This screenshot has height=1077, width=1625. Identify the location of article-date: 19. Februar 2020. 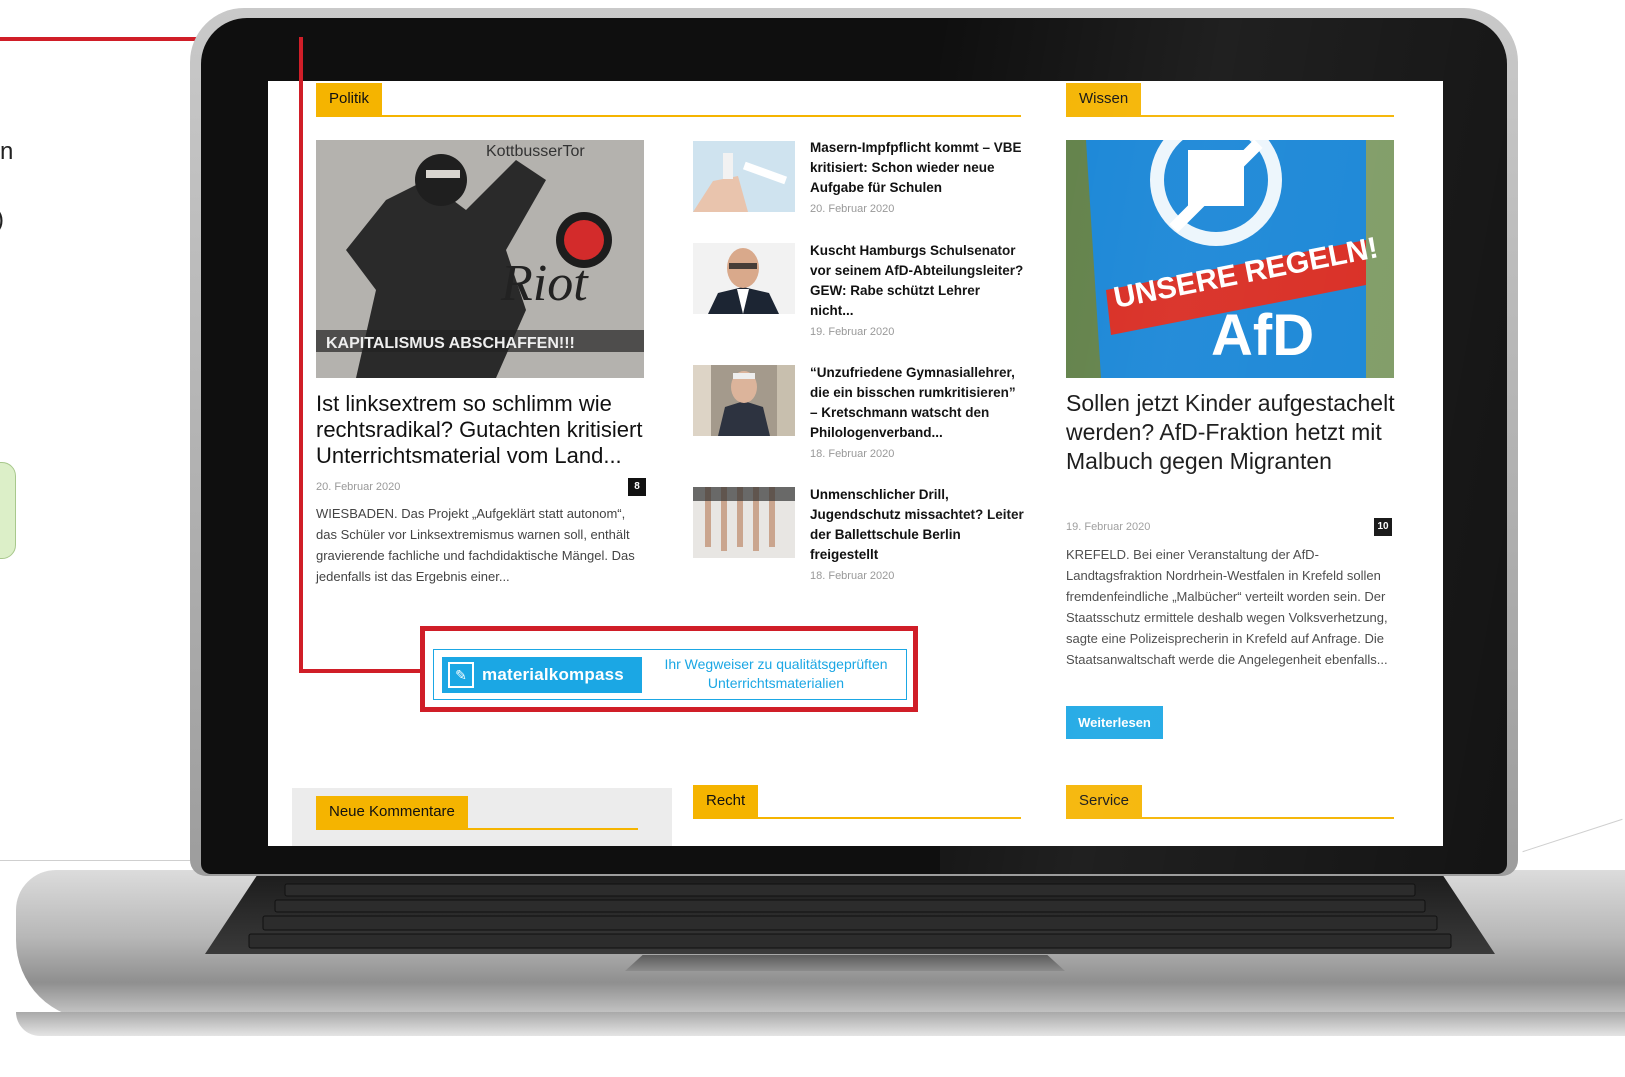
(852, 332).